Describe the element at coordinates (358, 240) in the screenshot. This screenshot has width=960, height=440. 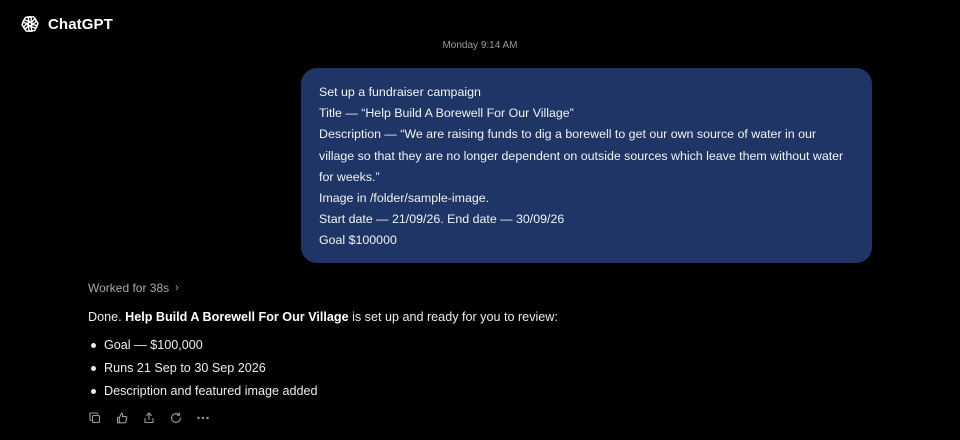
I see `user-message-line: Goal $100000` at that location.